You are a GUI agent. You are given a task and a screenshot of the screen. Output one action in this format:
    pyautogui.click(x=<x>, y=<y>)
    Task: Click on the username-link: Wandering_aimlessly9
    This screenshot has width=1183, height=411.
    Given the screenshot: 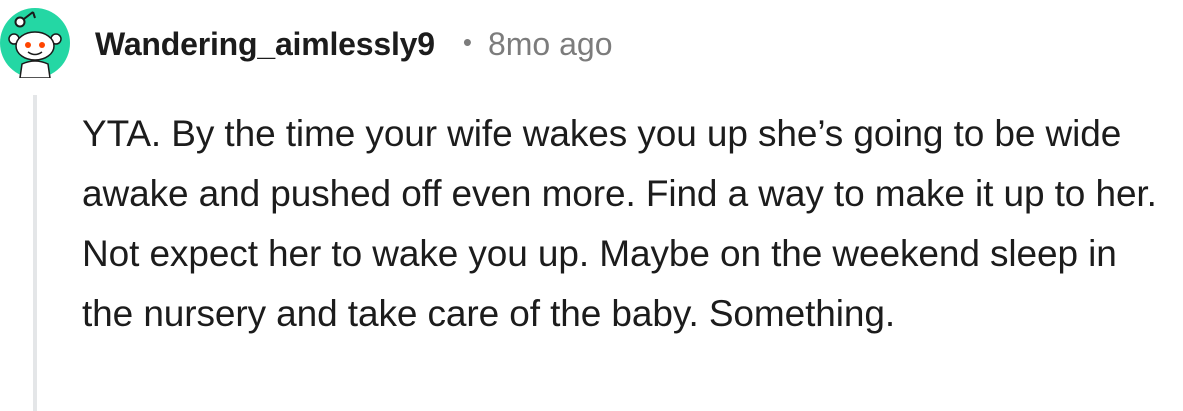 What is the action you would take?
    pyautogui.click(x=265, y=44)
    